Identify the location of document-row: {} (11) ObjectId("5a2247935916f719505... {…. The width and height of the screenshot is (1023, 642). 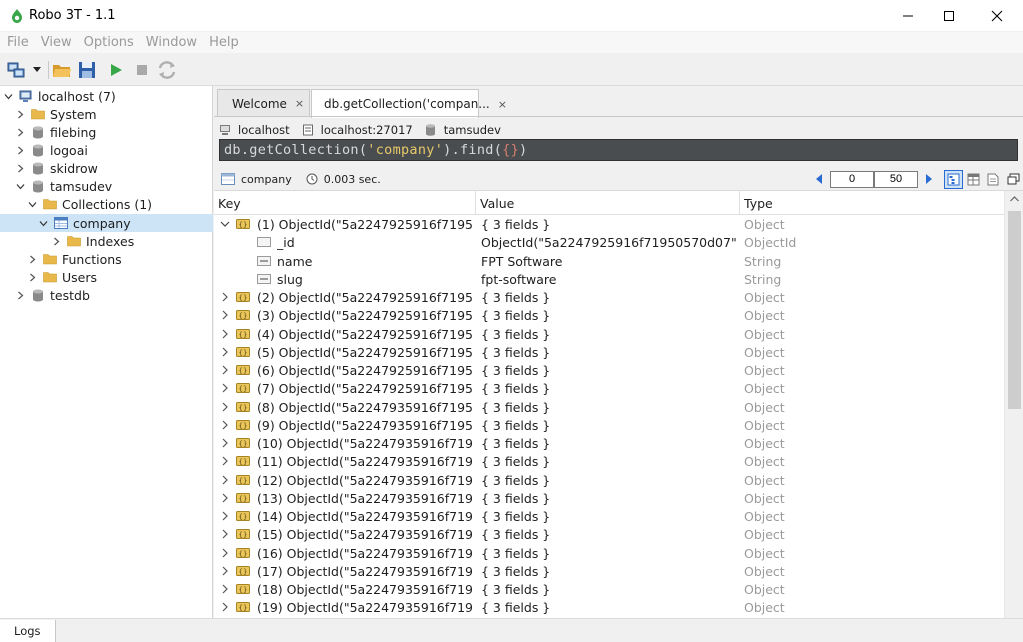
(609, 462).